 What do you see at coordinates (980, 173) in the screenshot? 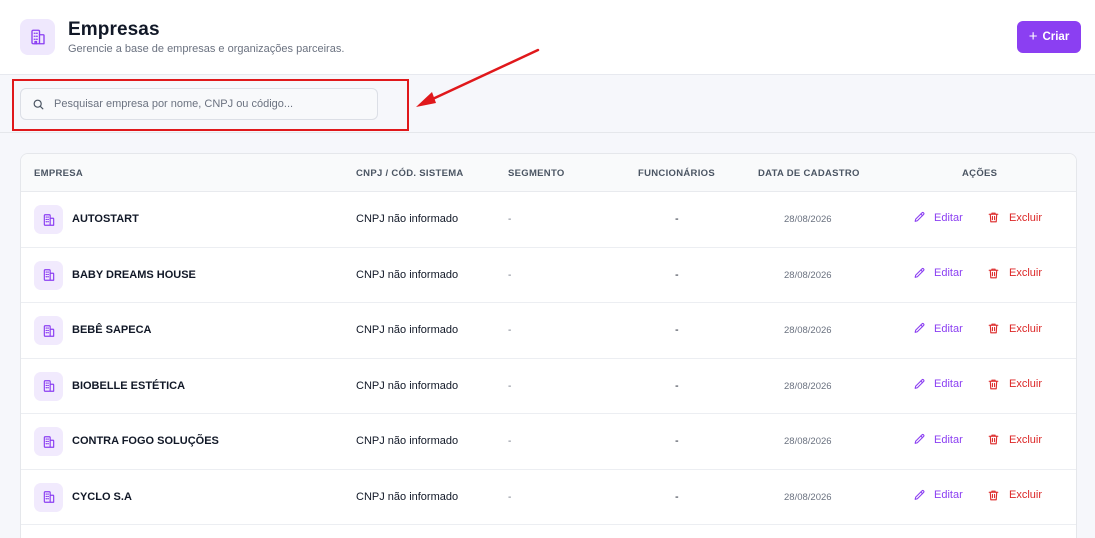
I see `column-header-acoes: AÇÕES` at bounding box center [980, 173].